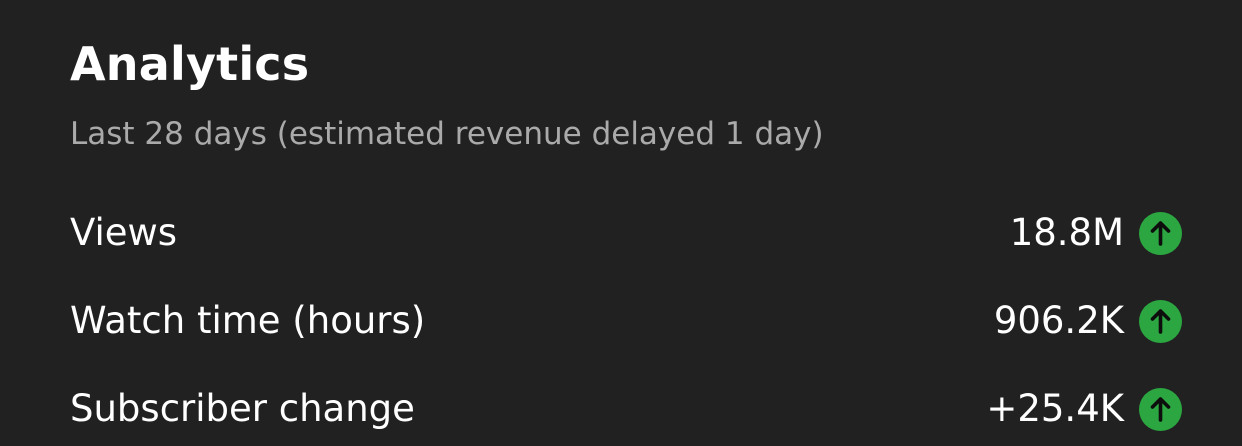 Image resolution: width=1242 pixels, height=446 pixels. I want to click on card-title: Analytics, so click(190, 64).